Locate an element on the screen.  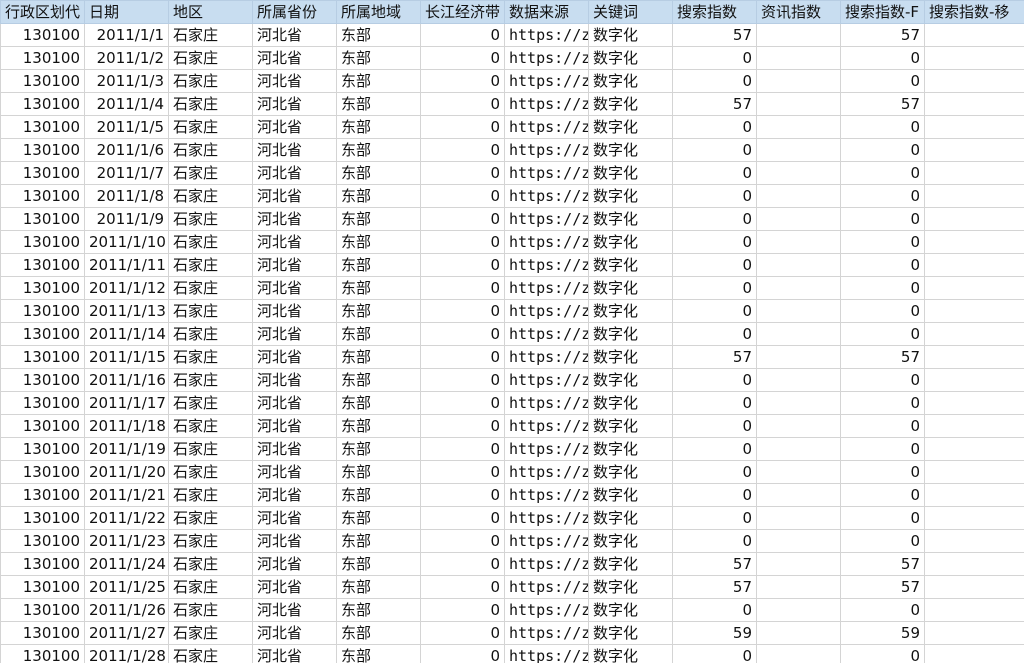
cell-r18-c8: 0 is located at coordinates (714, 449).